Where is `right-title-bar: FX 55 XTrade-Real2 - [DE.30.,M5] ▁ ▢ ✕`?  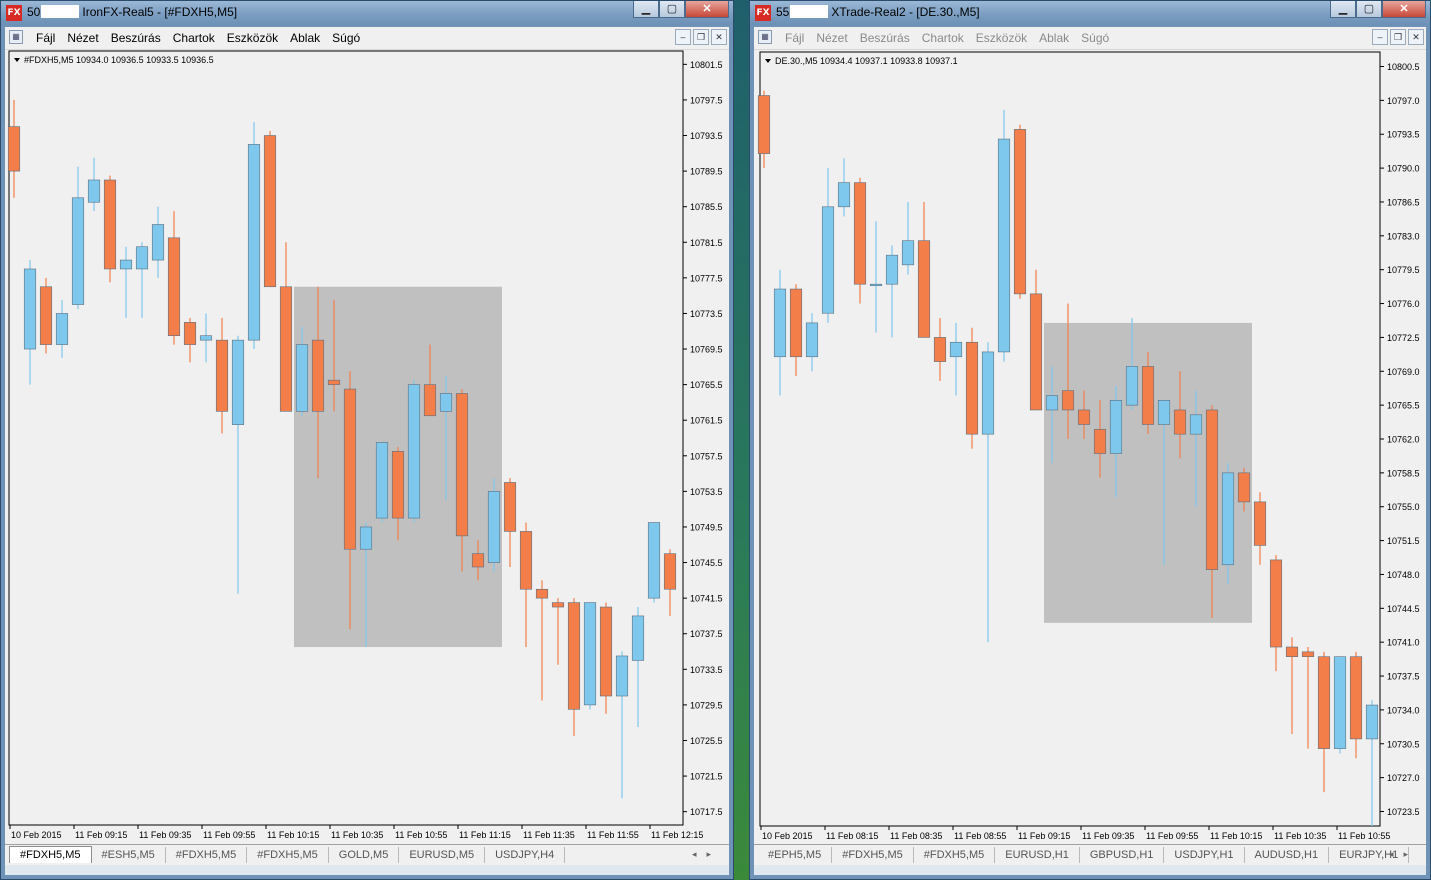 right-title-bar: FX 55 XTrade-Real2 - [DE.30.,M5] ▁ ▢ ✕ is located at coordinates (1090, 13).